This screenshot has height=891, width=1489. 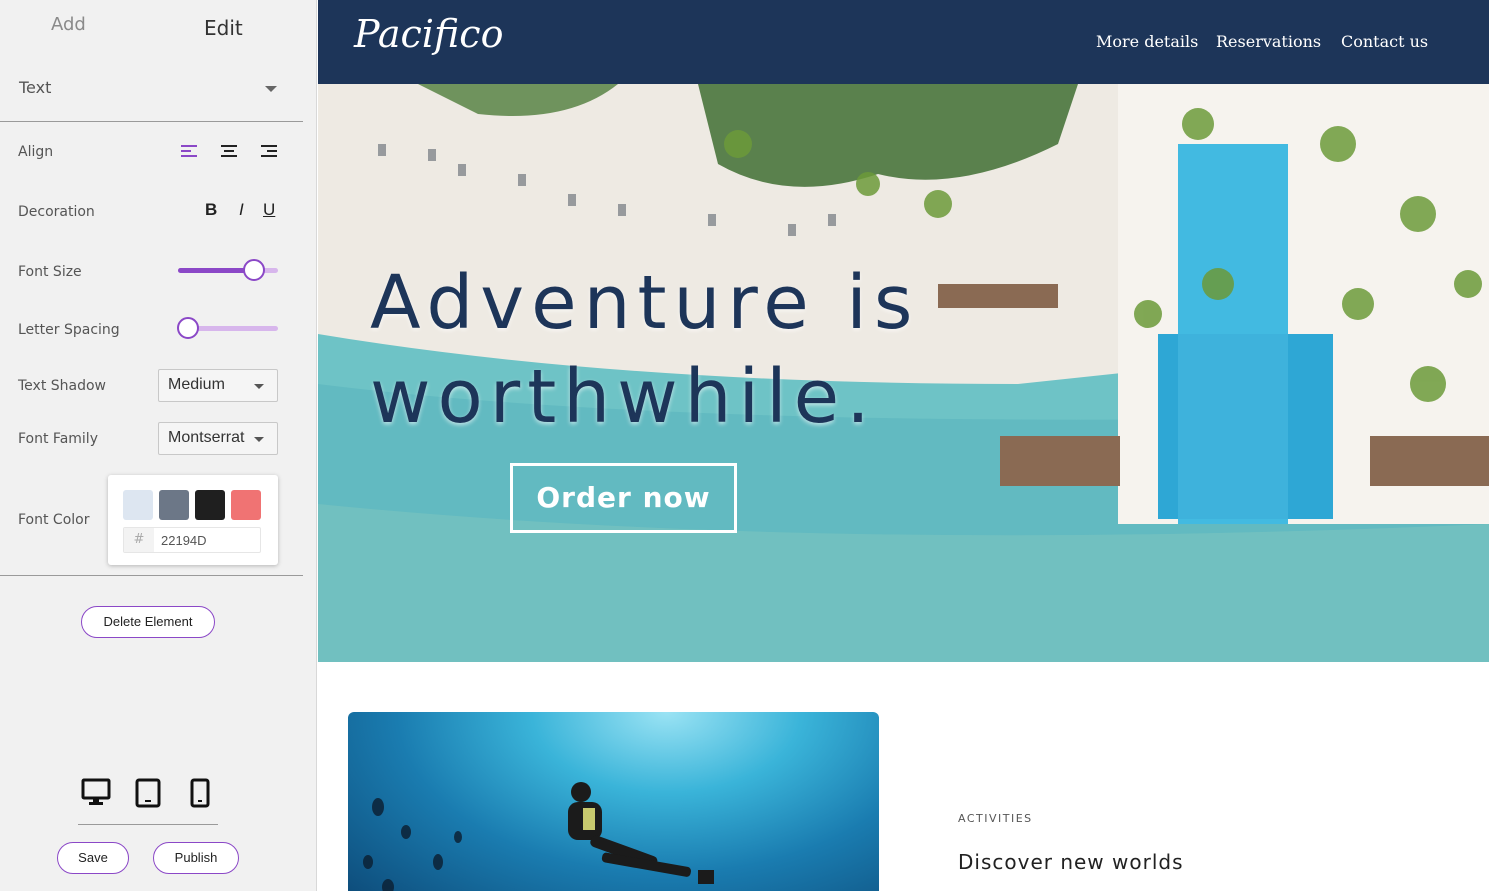 I want to click on font-family-label: Font Family, so click(x=58, y=439).